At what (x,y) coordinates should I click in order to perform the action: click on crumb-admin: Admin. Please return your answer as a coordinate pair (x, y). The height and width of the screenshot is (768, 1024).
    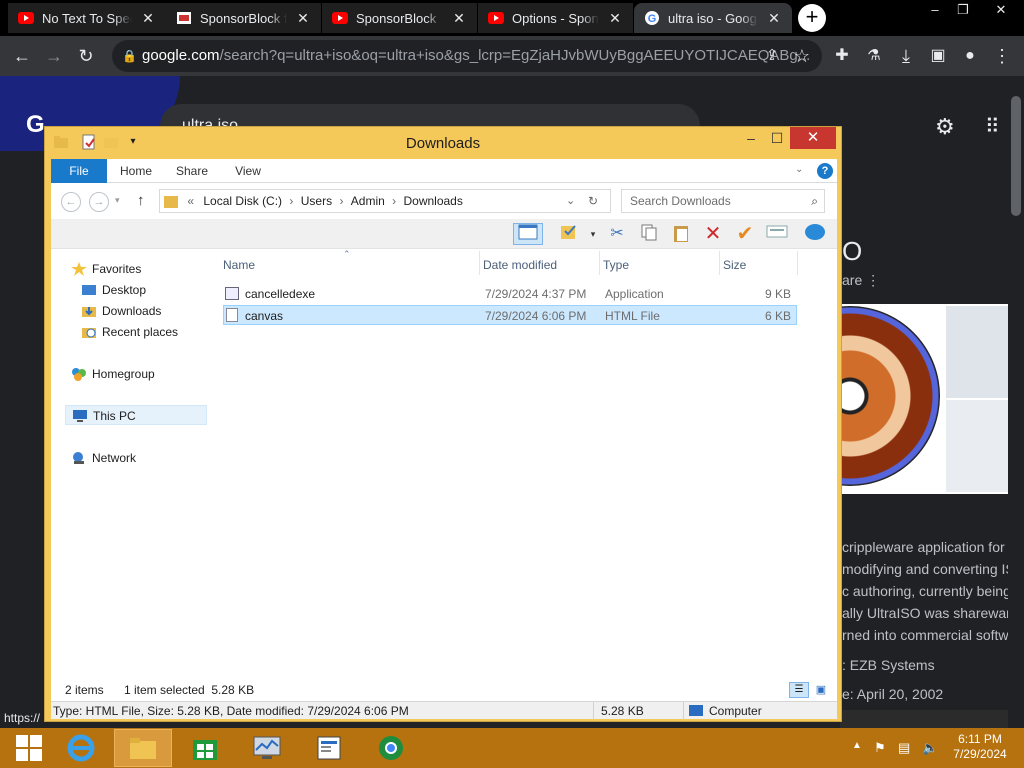
    Looking at the image, I should click on (368, 201).